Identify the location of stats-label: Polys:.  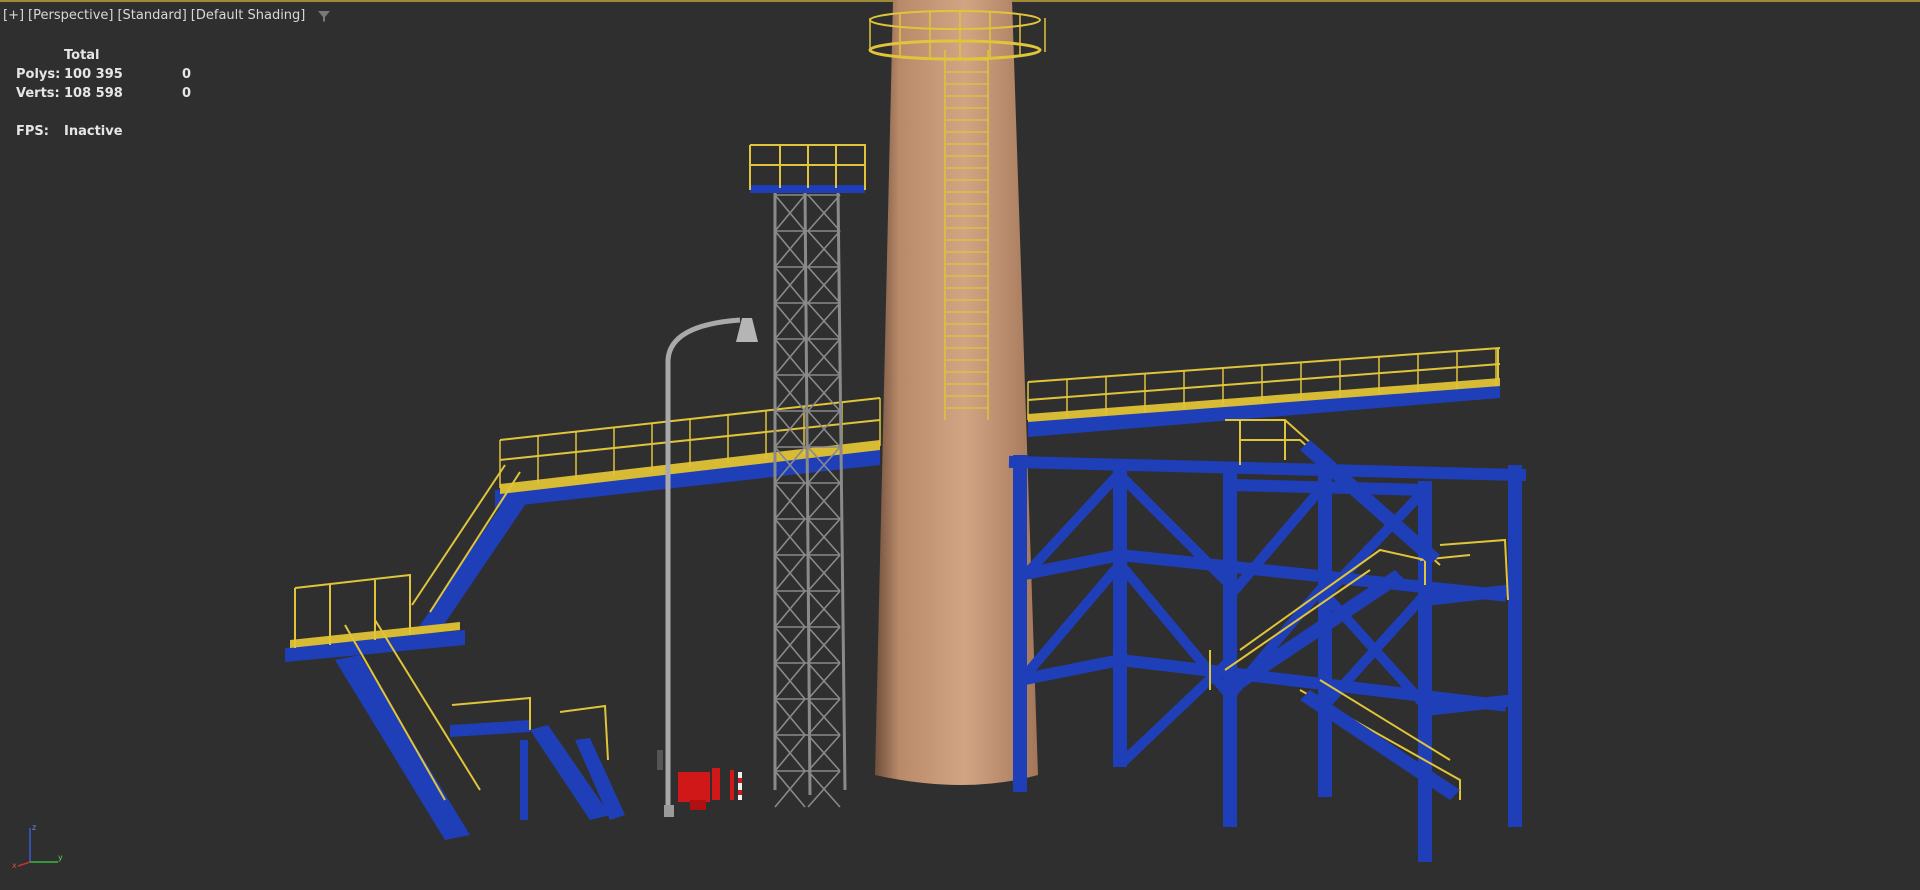
(38, 74).